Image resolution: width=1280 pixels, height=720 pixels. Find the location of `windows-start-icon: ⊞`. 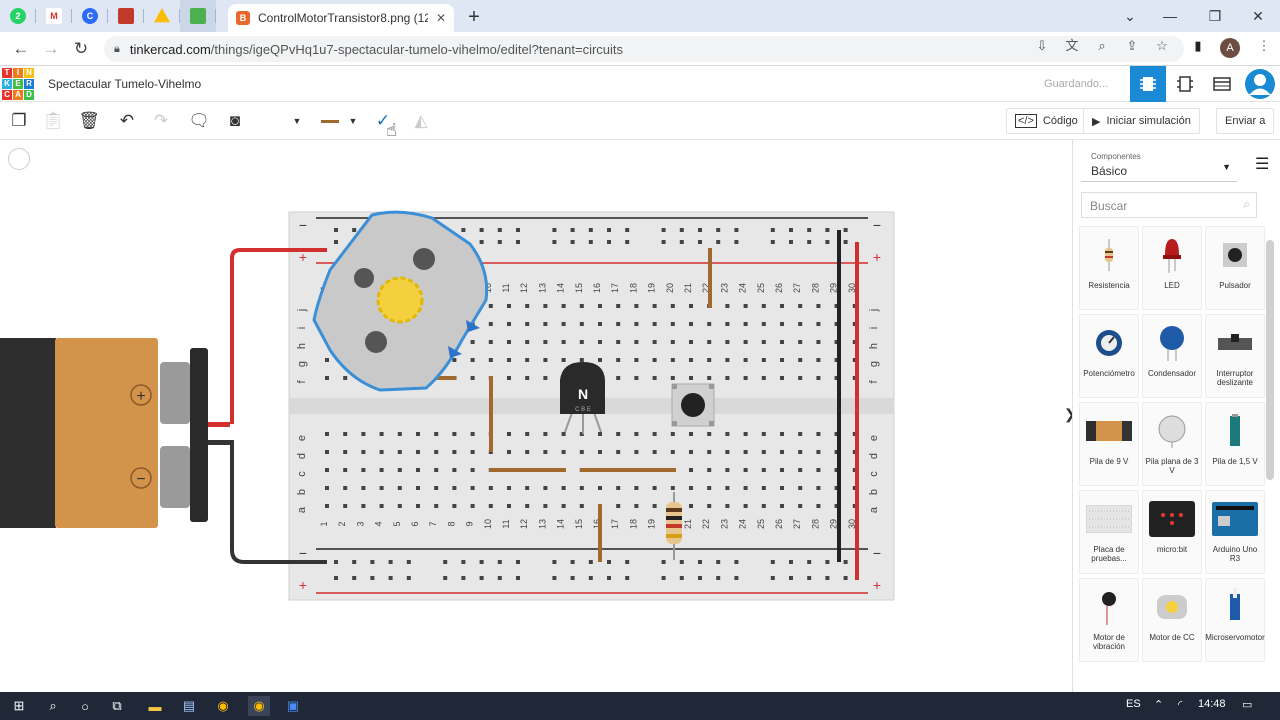

windows-start-icon: ⊞ is located at coordinates (19, 706).